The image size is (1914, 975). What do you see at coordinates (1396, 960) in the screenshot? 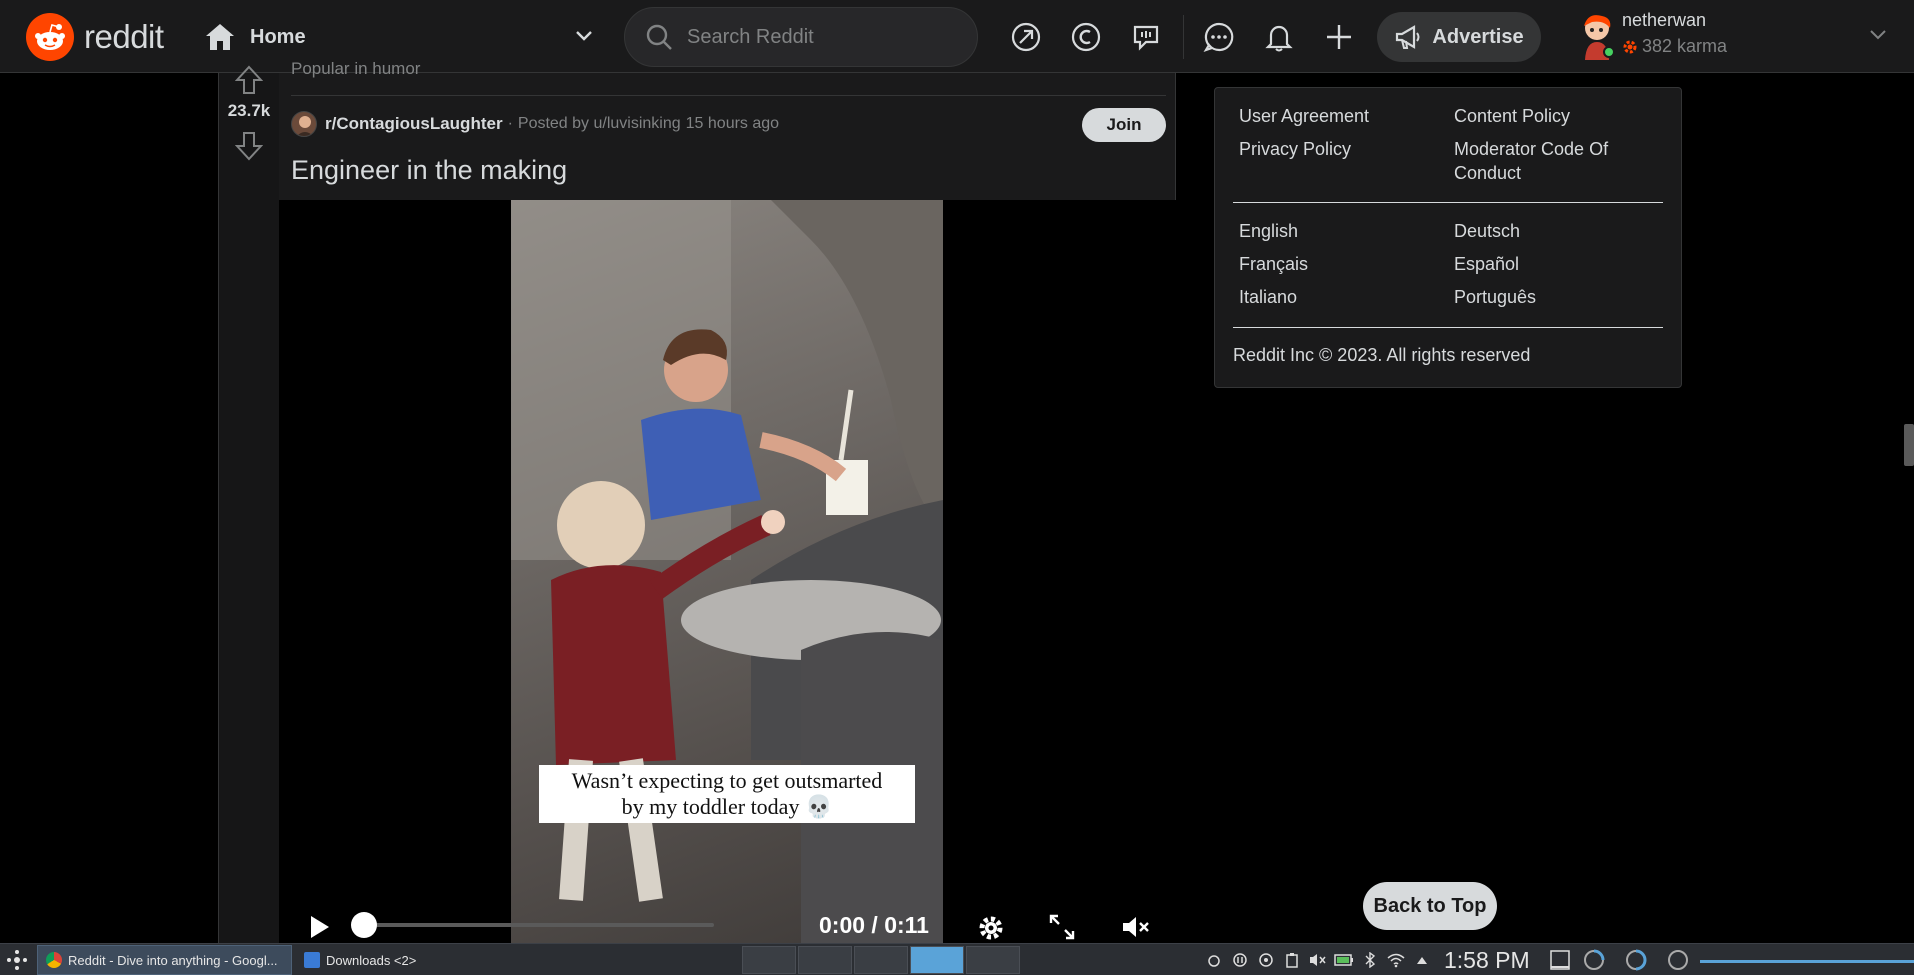
I see `wifi-icon` at bounding box center [1396, 960].